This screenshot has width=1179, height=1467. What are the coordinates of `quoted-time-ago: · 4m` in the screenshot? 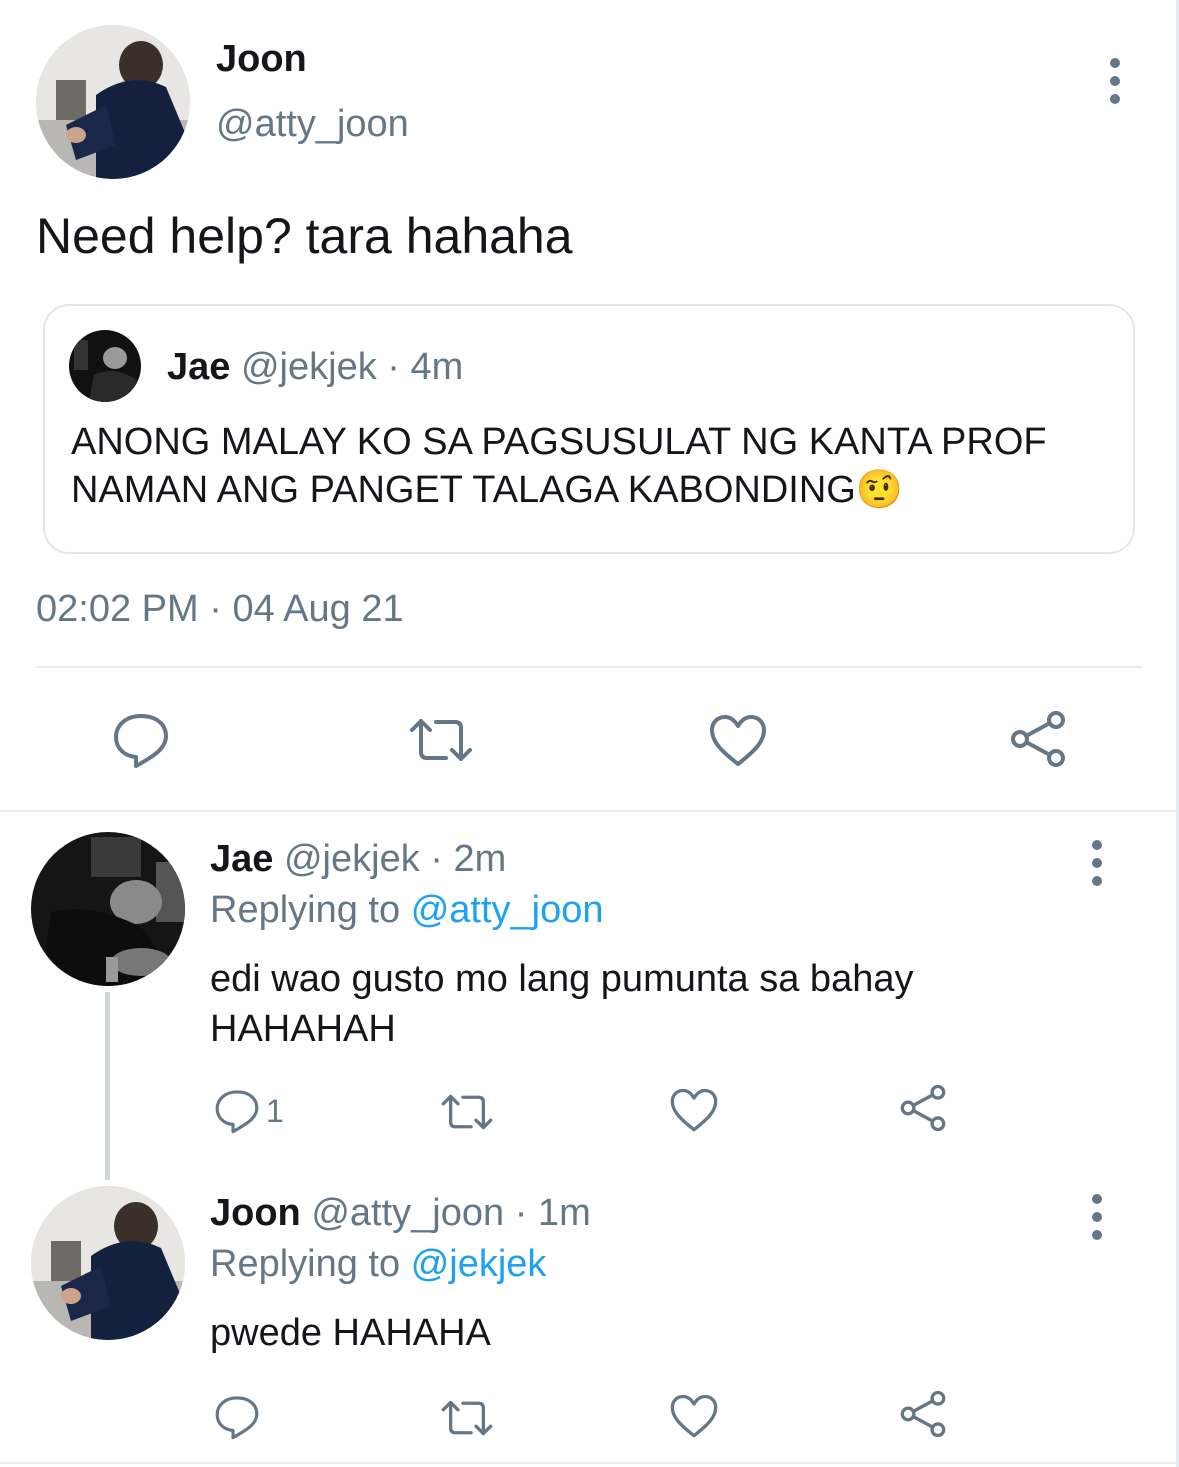 It's located at (425, 367).